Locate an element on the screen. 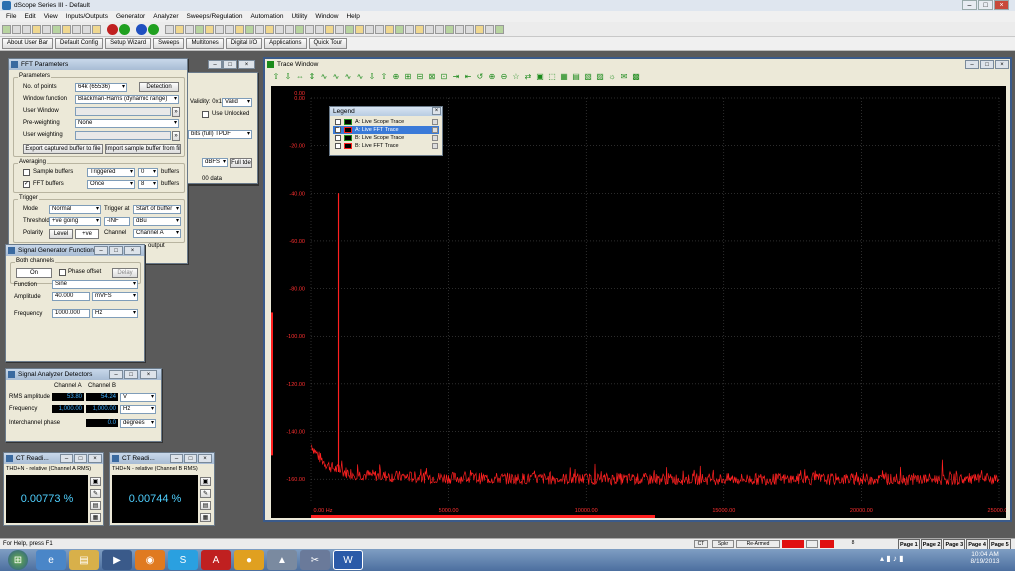  sweeps-button: Sweeps is located at coordinates (169, 43).